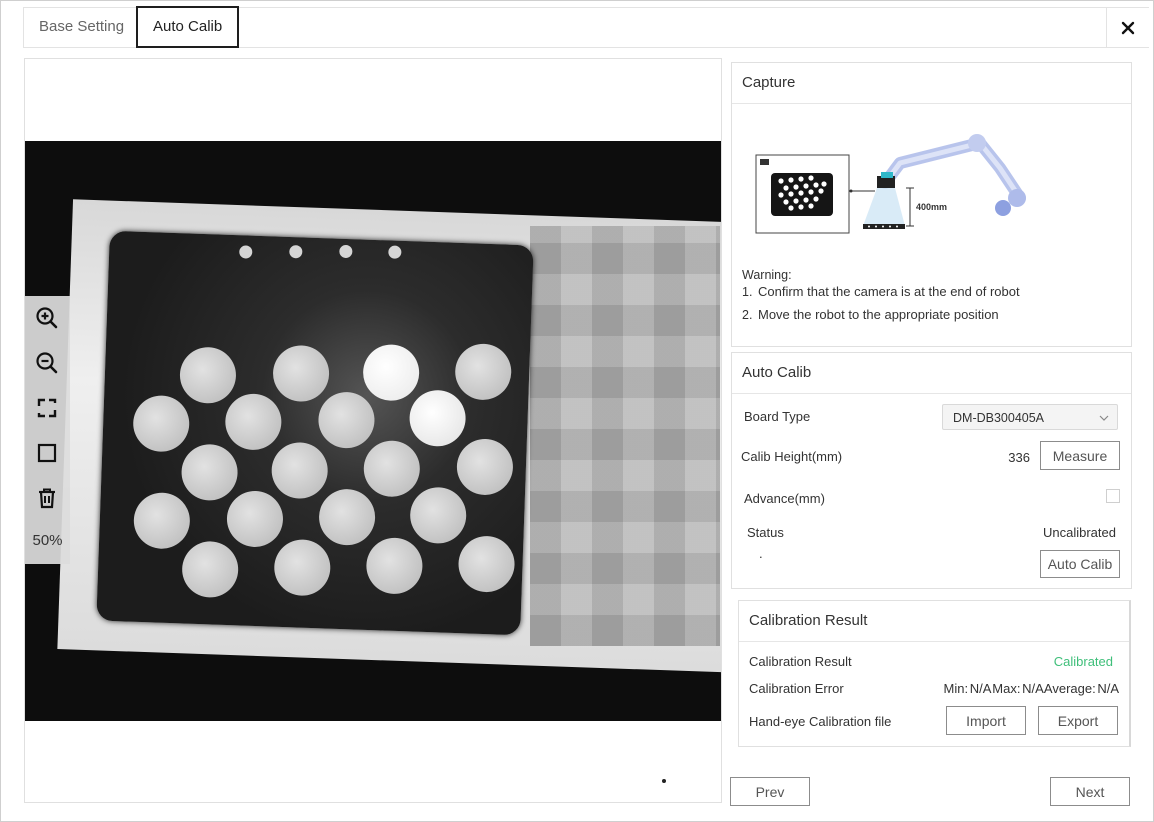 Image resolution: width=1154 pixels, height=822 pixels. What do you see at coordinates (784, 498) in the screenshot?
I see `advance-label: Advance(mm)` at bounding box center [784, 498].